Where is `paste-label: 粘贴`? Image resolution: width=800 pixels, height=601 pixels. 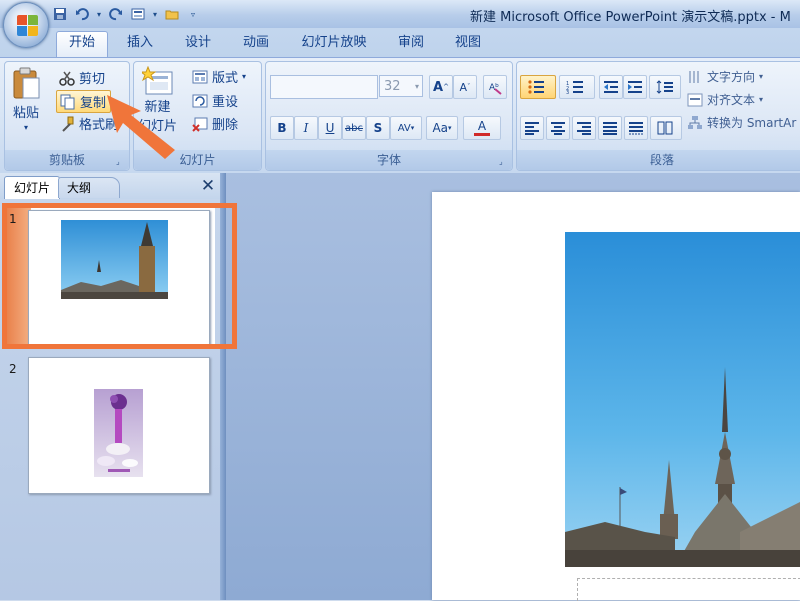
paste-label: 粘贴 is located at coordinates (25, 113).